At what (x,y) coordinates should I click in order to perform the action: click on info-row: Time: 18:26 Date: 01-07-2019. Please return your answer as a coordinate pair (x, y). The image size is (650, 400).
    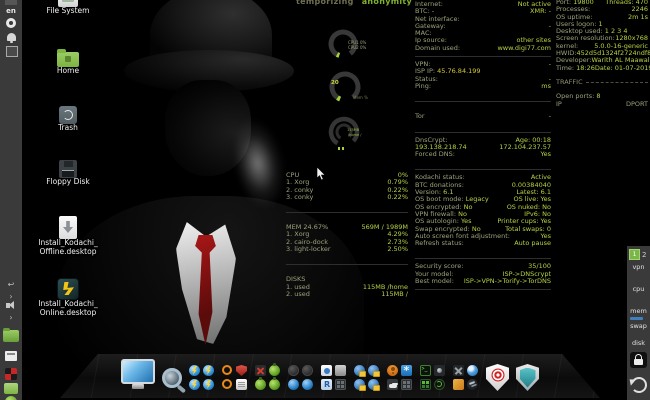
    Looking at the image, I should click on (603, 67).